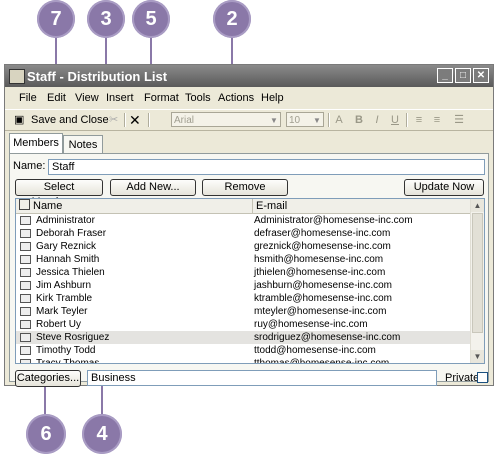  Describe the element at coordinates (322, 361) in the screenshot. I see `member-email: tthomas@homesense-inc.com` at that location.